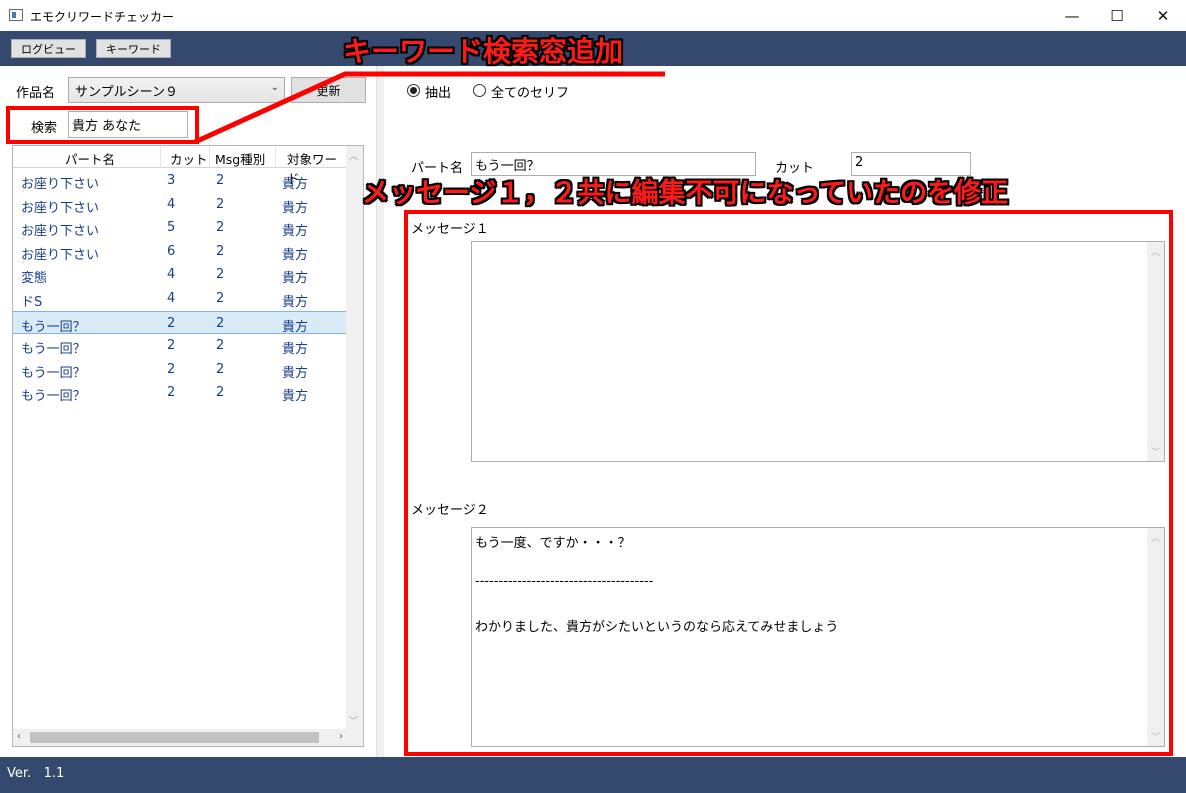 The height and width of the screenshot is (793, 1186). Describe the element at coordinates (483, 51) in the screenshot. I see `annotation-keyword-note: キーワード検索窓追加` at that location.